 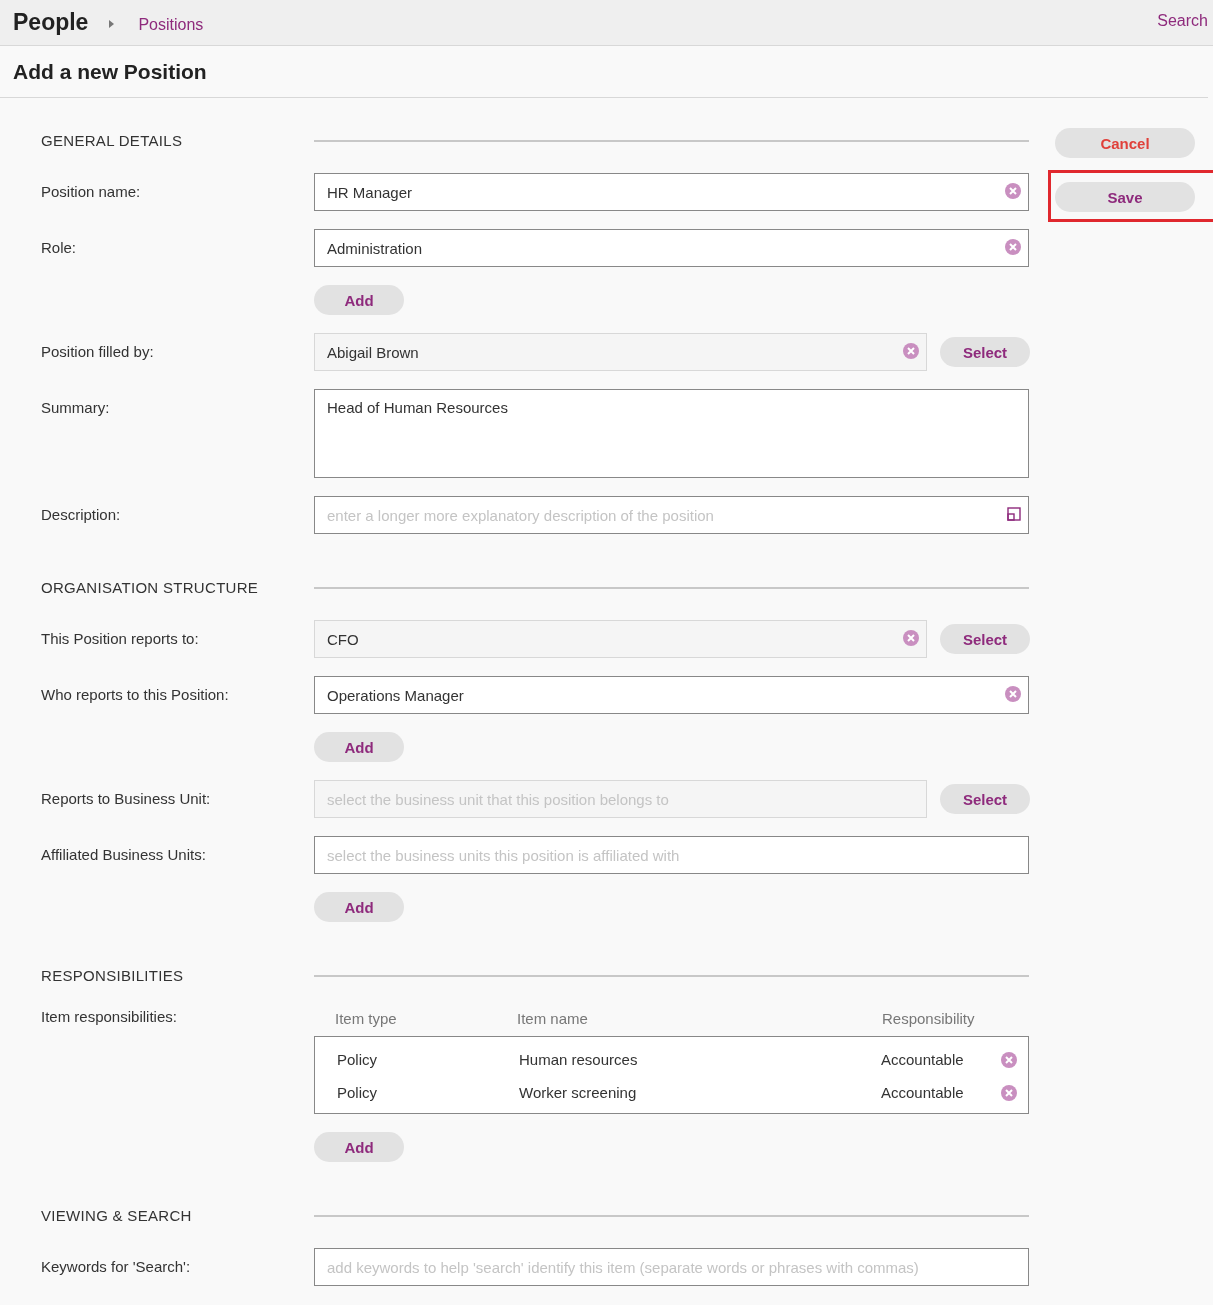 What do you see at coordinates (1182, 20) in the screenshot?
I see `search-link: Search` at bounding box center [1182, 20].